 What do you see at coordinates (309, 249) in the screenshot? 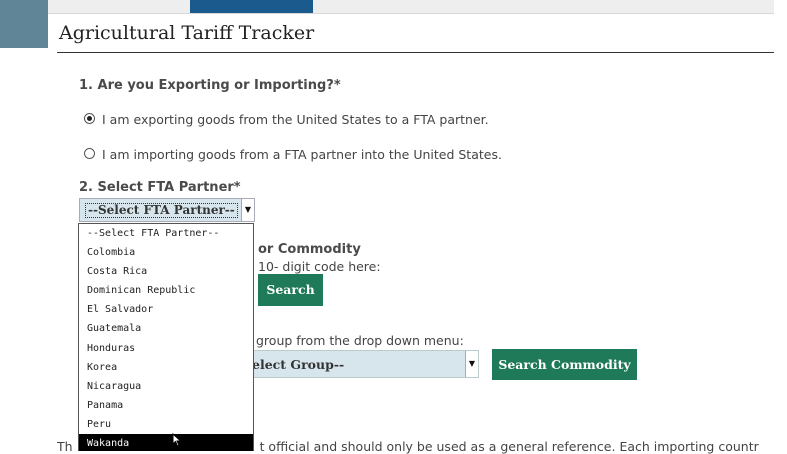
I see `question-3-label: or Commodity` at bounding box center [309, 249].